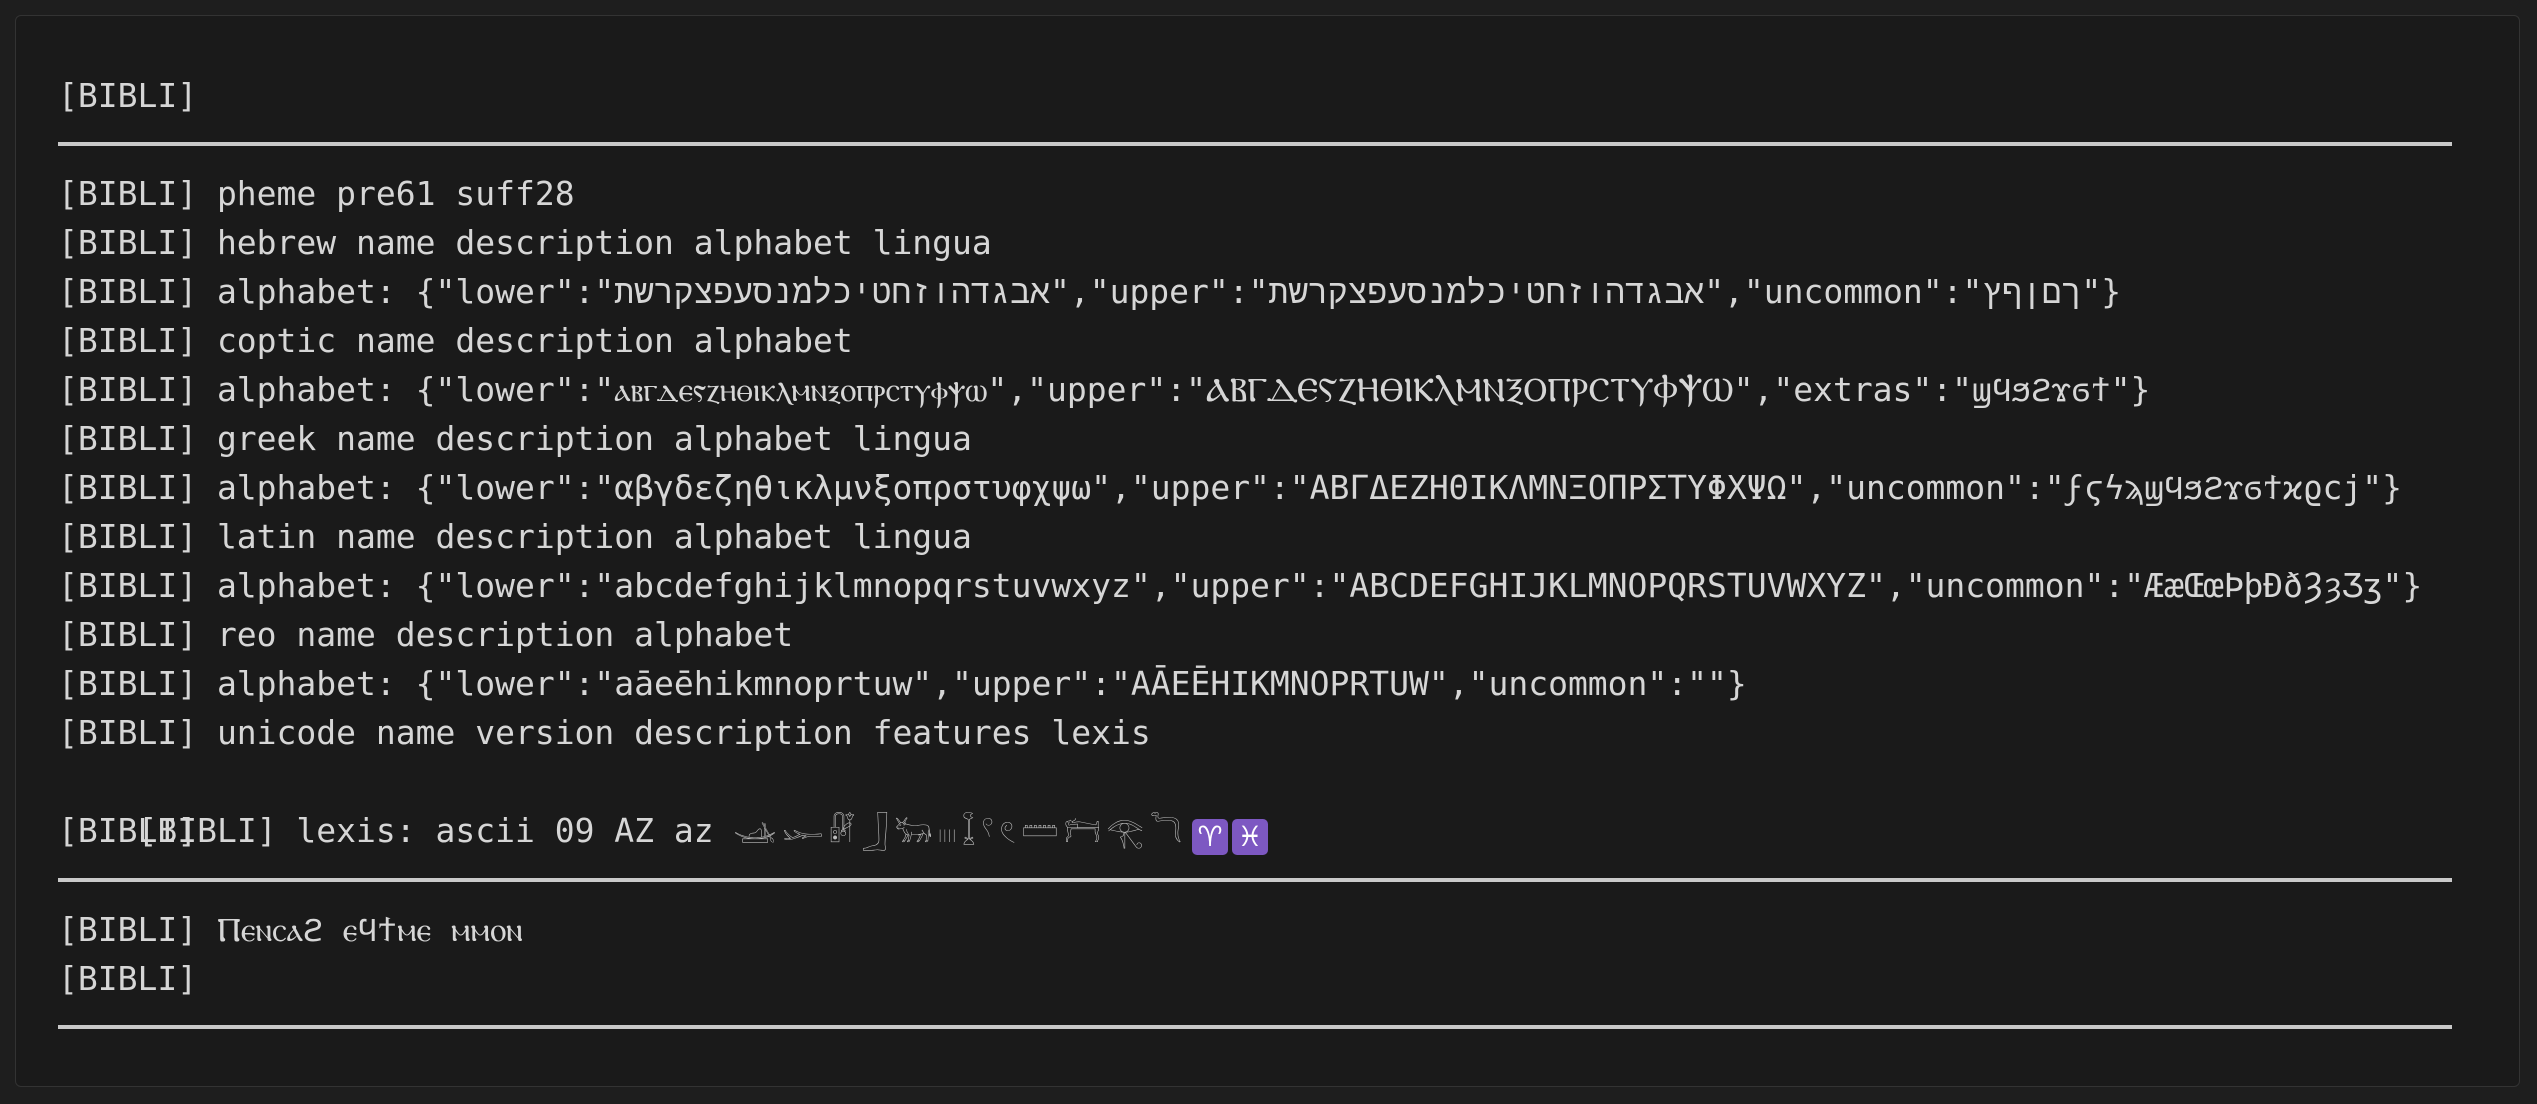 The image size is (2537, 1104). What do you see at coordinates (969, 832) in the screenshot?
I see `lexis-glyph: 𓆼` at bounding box center [969, 832].